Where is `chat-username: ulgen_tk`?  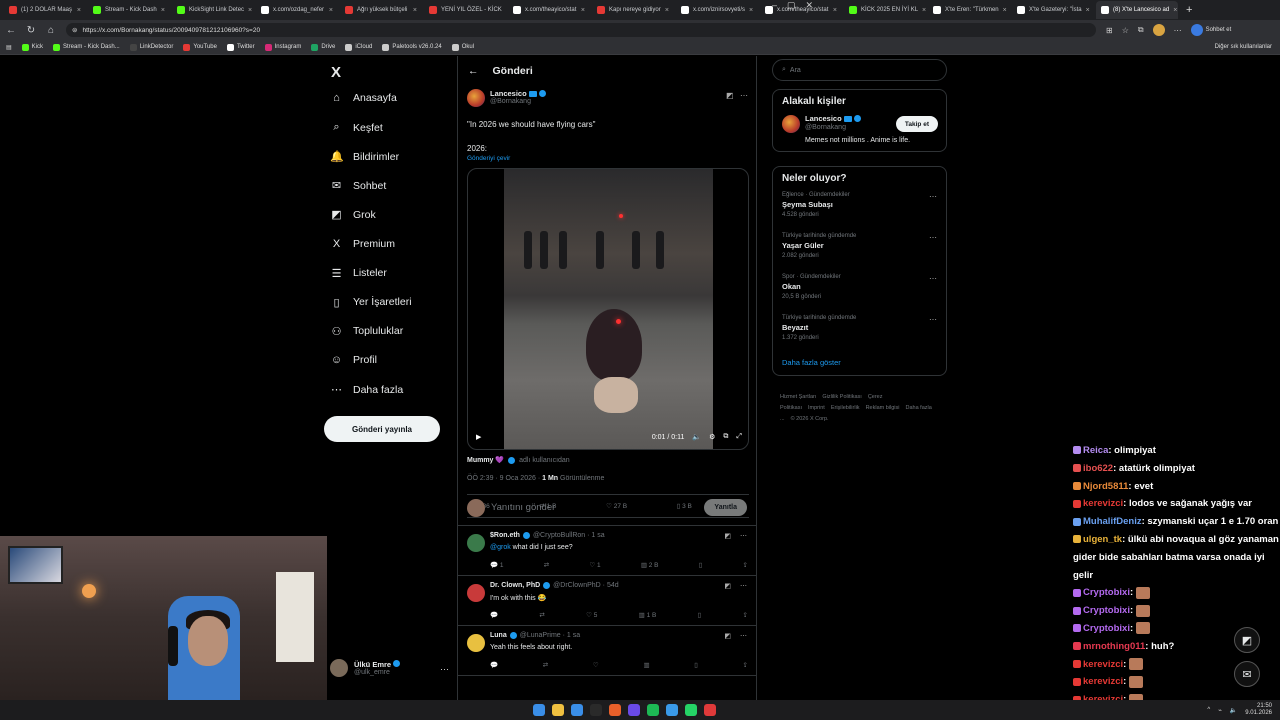
chat-username: ulgen_tk is located at coordinates (1102, 539).